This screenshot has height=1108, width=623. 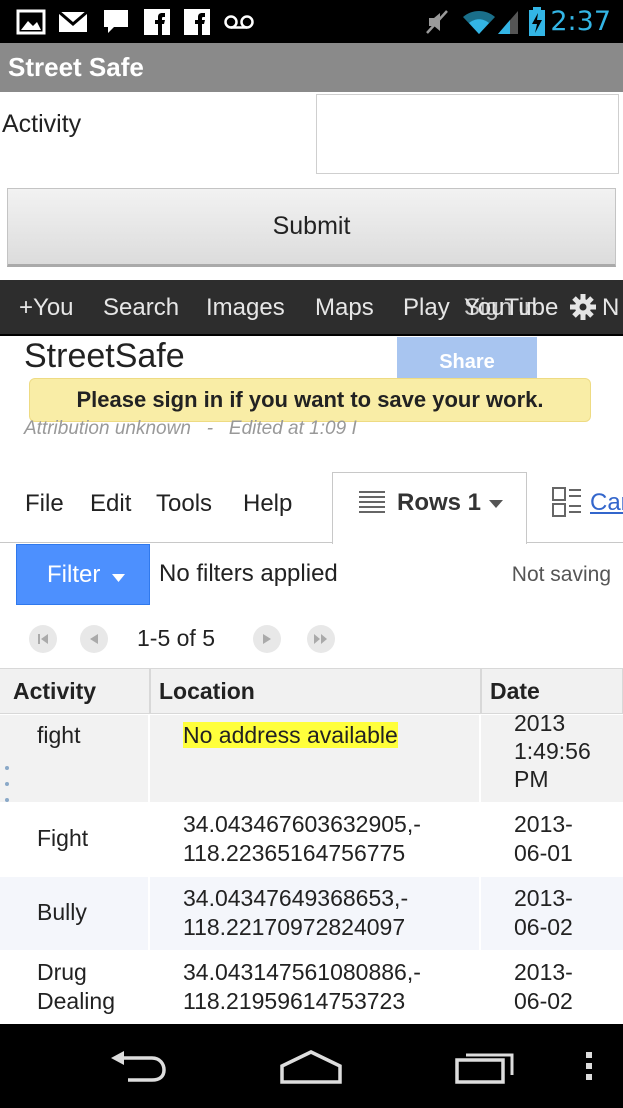 I want to click on pager-text: 1-5 of 5, so click(x=176, y=638).